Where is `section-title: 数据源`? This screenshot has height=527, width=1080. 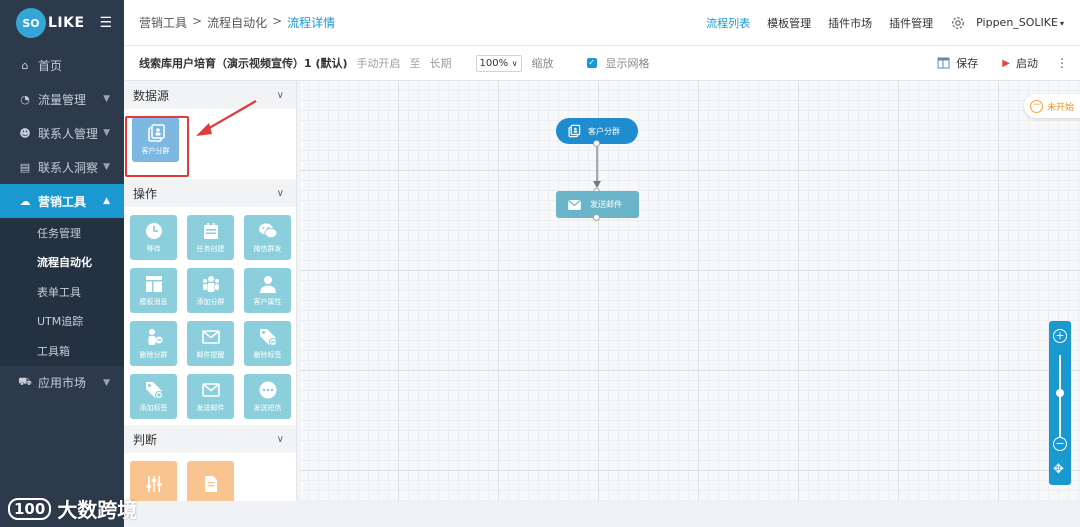 section-title: 数据源 is located at coordinates (151, 95).